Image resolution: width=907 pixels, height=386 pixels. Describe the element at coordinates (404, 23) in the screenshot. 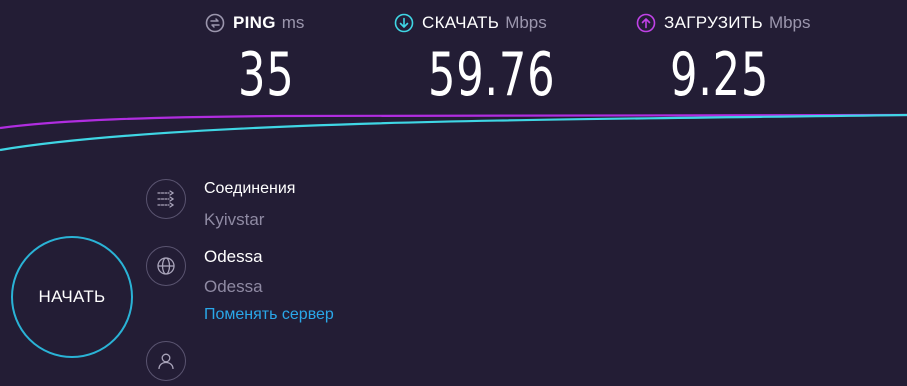

I see `download-arrow-icon` at that location.